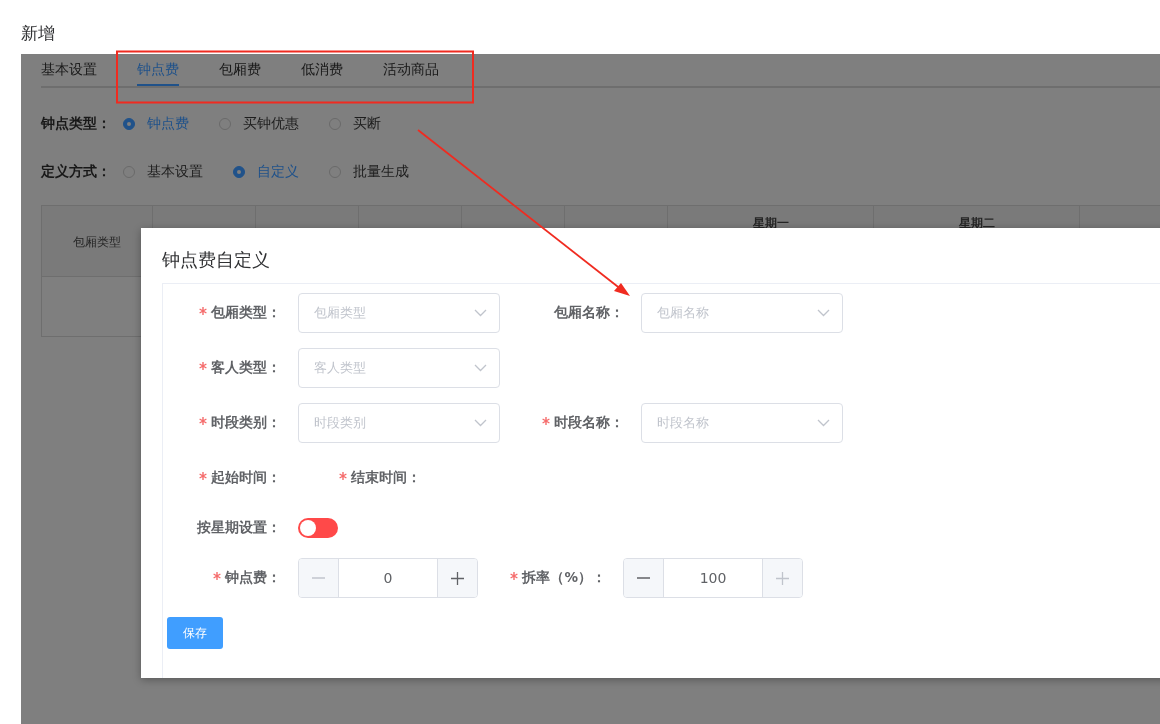  What do you see at coordinates (216, 259) in the screenshot?
I see `modal-title: 钟点费自定义` at bounding box center [216, 259].